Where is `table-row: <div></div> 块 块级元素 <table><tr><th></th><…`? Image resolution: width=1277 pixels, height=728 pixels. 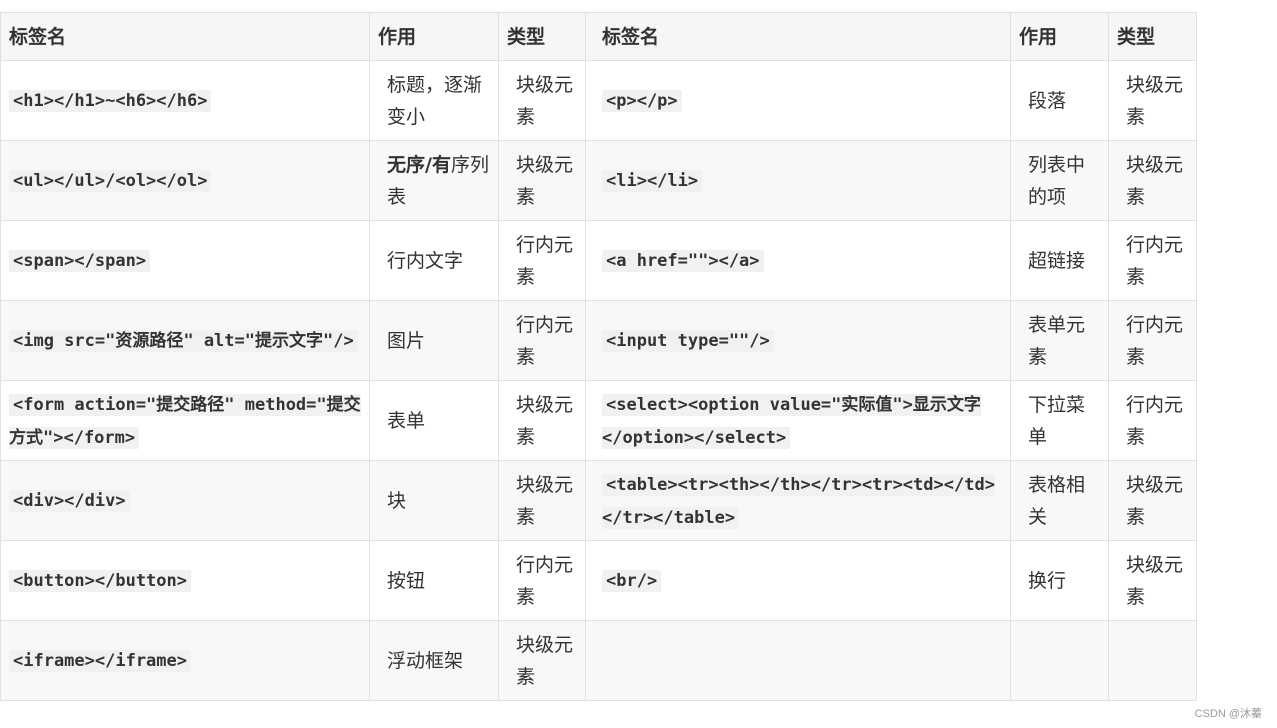 table-row: <div></div> 块 块级元素 <table><tr><th></th><… is located at coordinates (598, 500).